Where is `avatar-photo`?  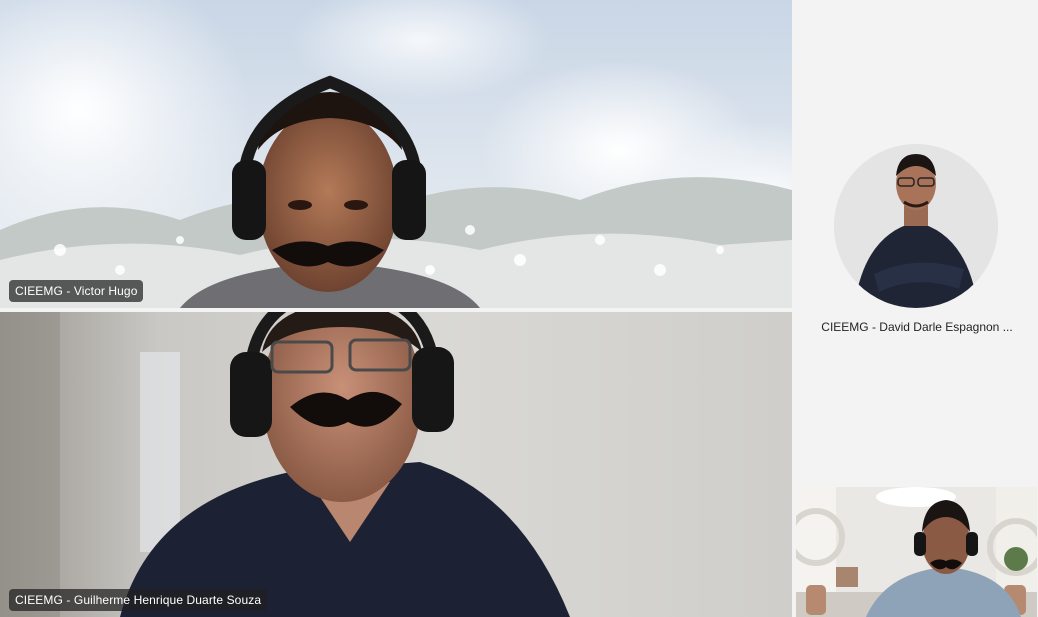
avatar-photo is located at coordinates (916, 226).